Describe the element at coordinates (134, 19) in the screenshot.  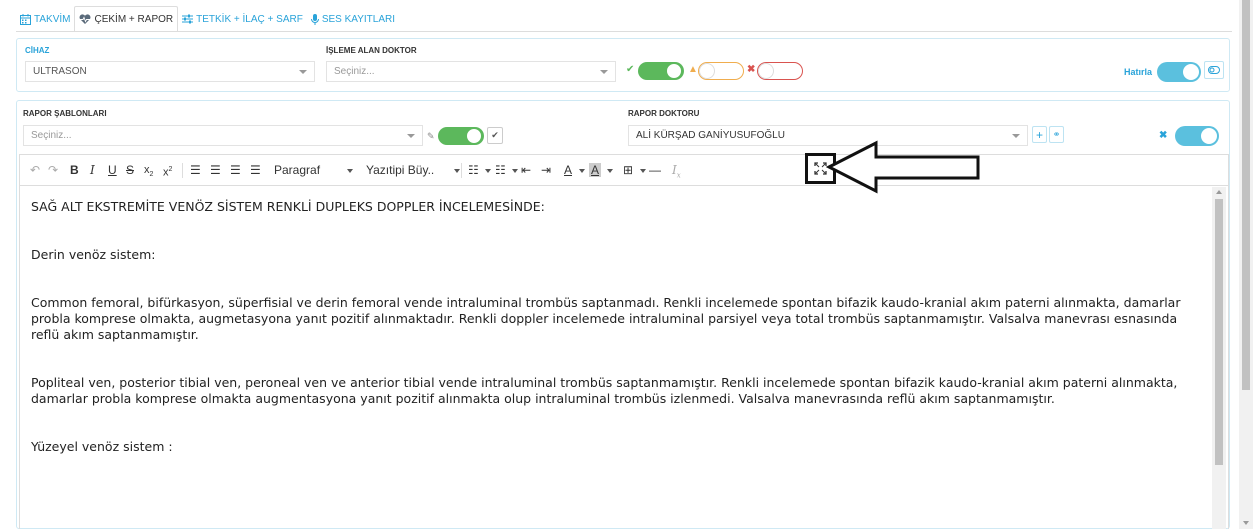
I see `tab-label: ÇEKİM + RAPOR` at that location.